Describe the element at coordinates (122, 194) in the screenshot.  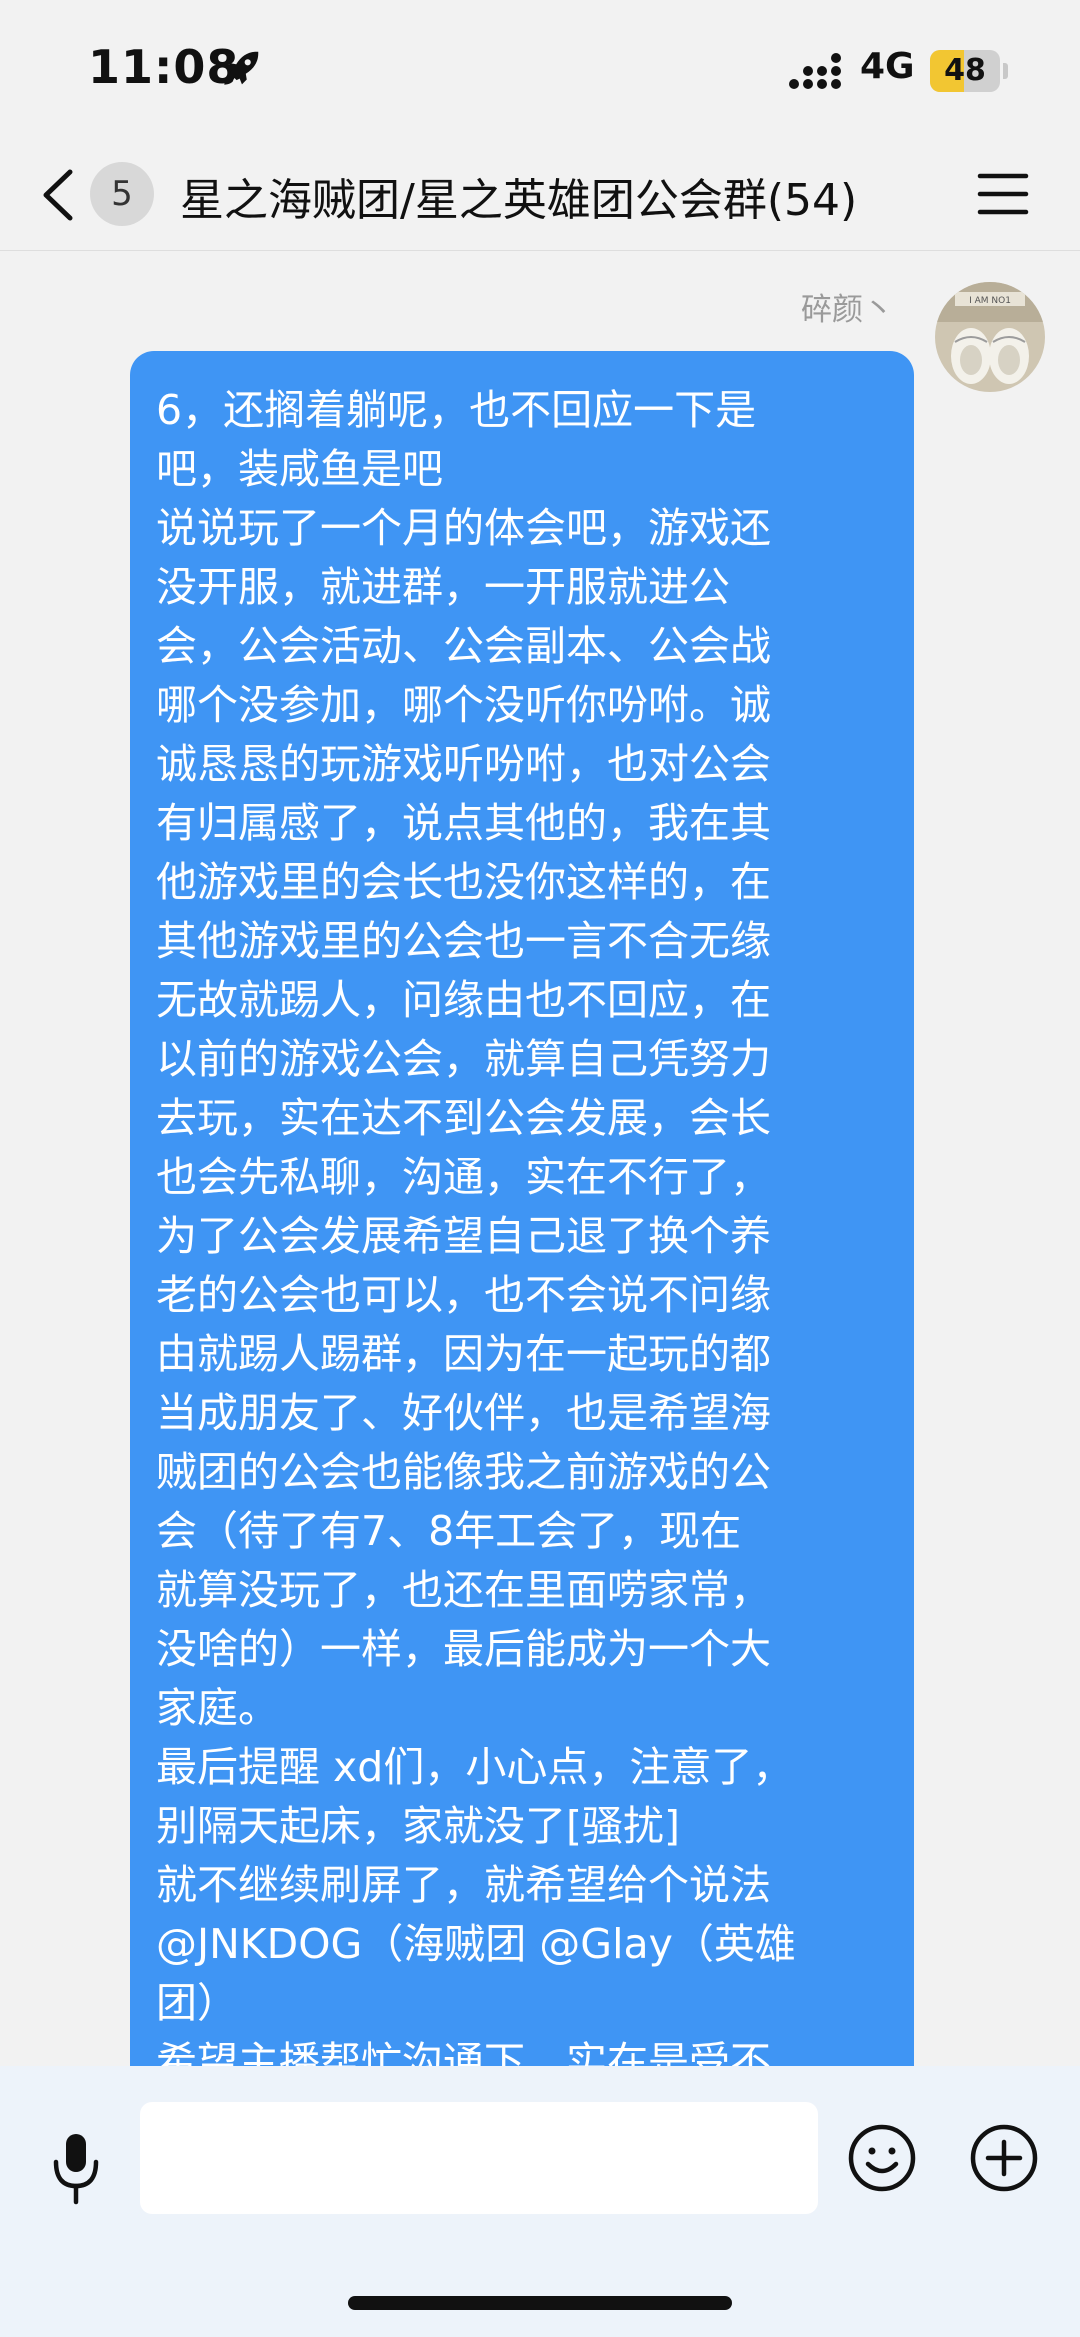
I see `unread-count-badge: 5` at that location.